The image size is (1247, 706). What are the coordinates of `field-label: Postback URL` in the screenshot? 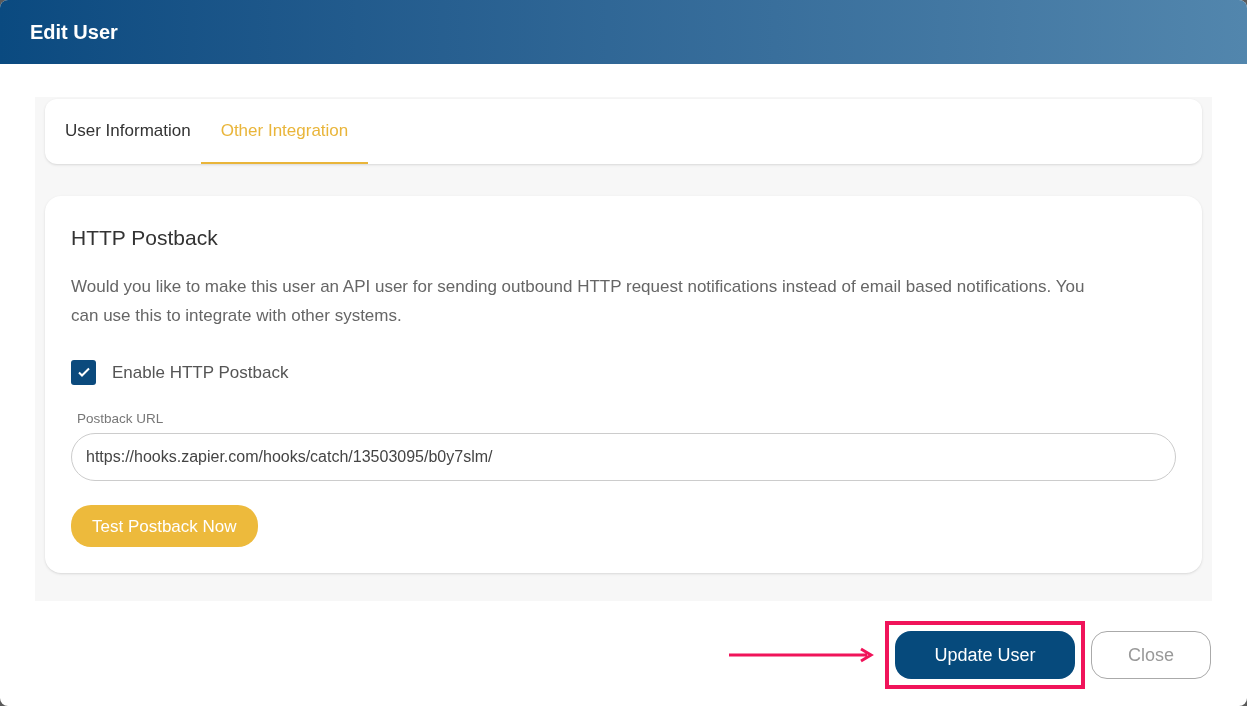 It's located at (121, 419).